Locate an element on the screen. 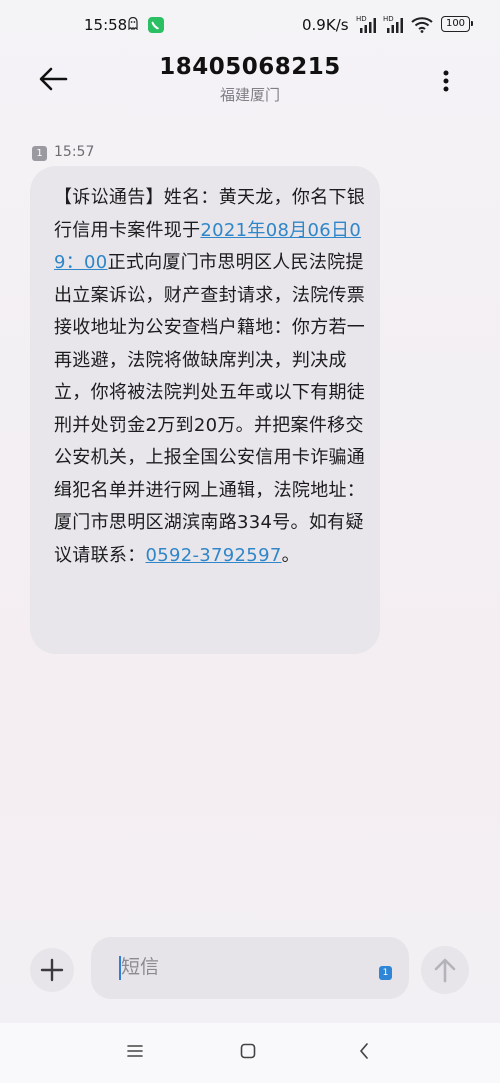 This screenshot has width=500, height=1083. battery-icon: 100 is located at coordinates (457, 24).